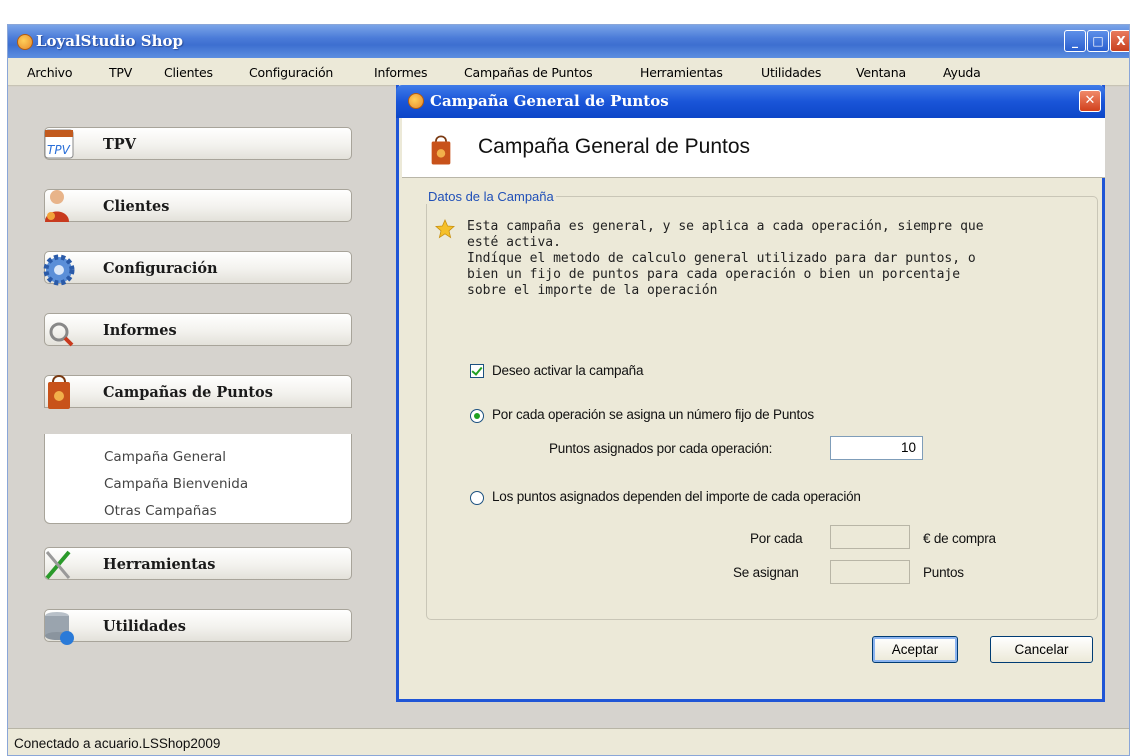 The width and height of the screenshot is (1130, 756). I want to click on sidebar-item-configuracion: Configuración, so click(197, 268).